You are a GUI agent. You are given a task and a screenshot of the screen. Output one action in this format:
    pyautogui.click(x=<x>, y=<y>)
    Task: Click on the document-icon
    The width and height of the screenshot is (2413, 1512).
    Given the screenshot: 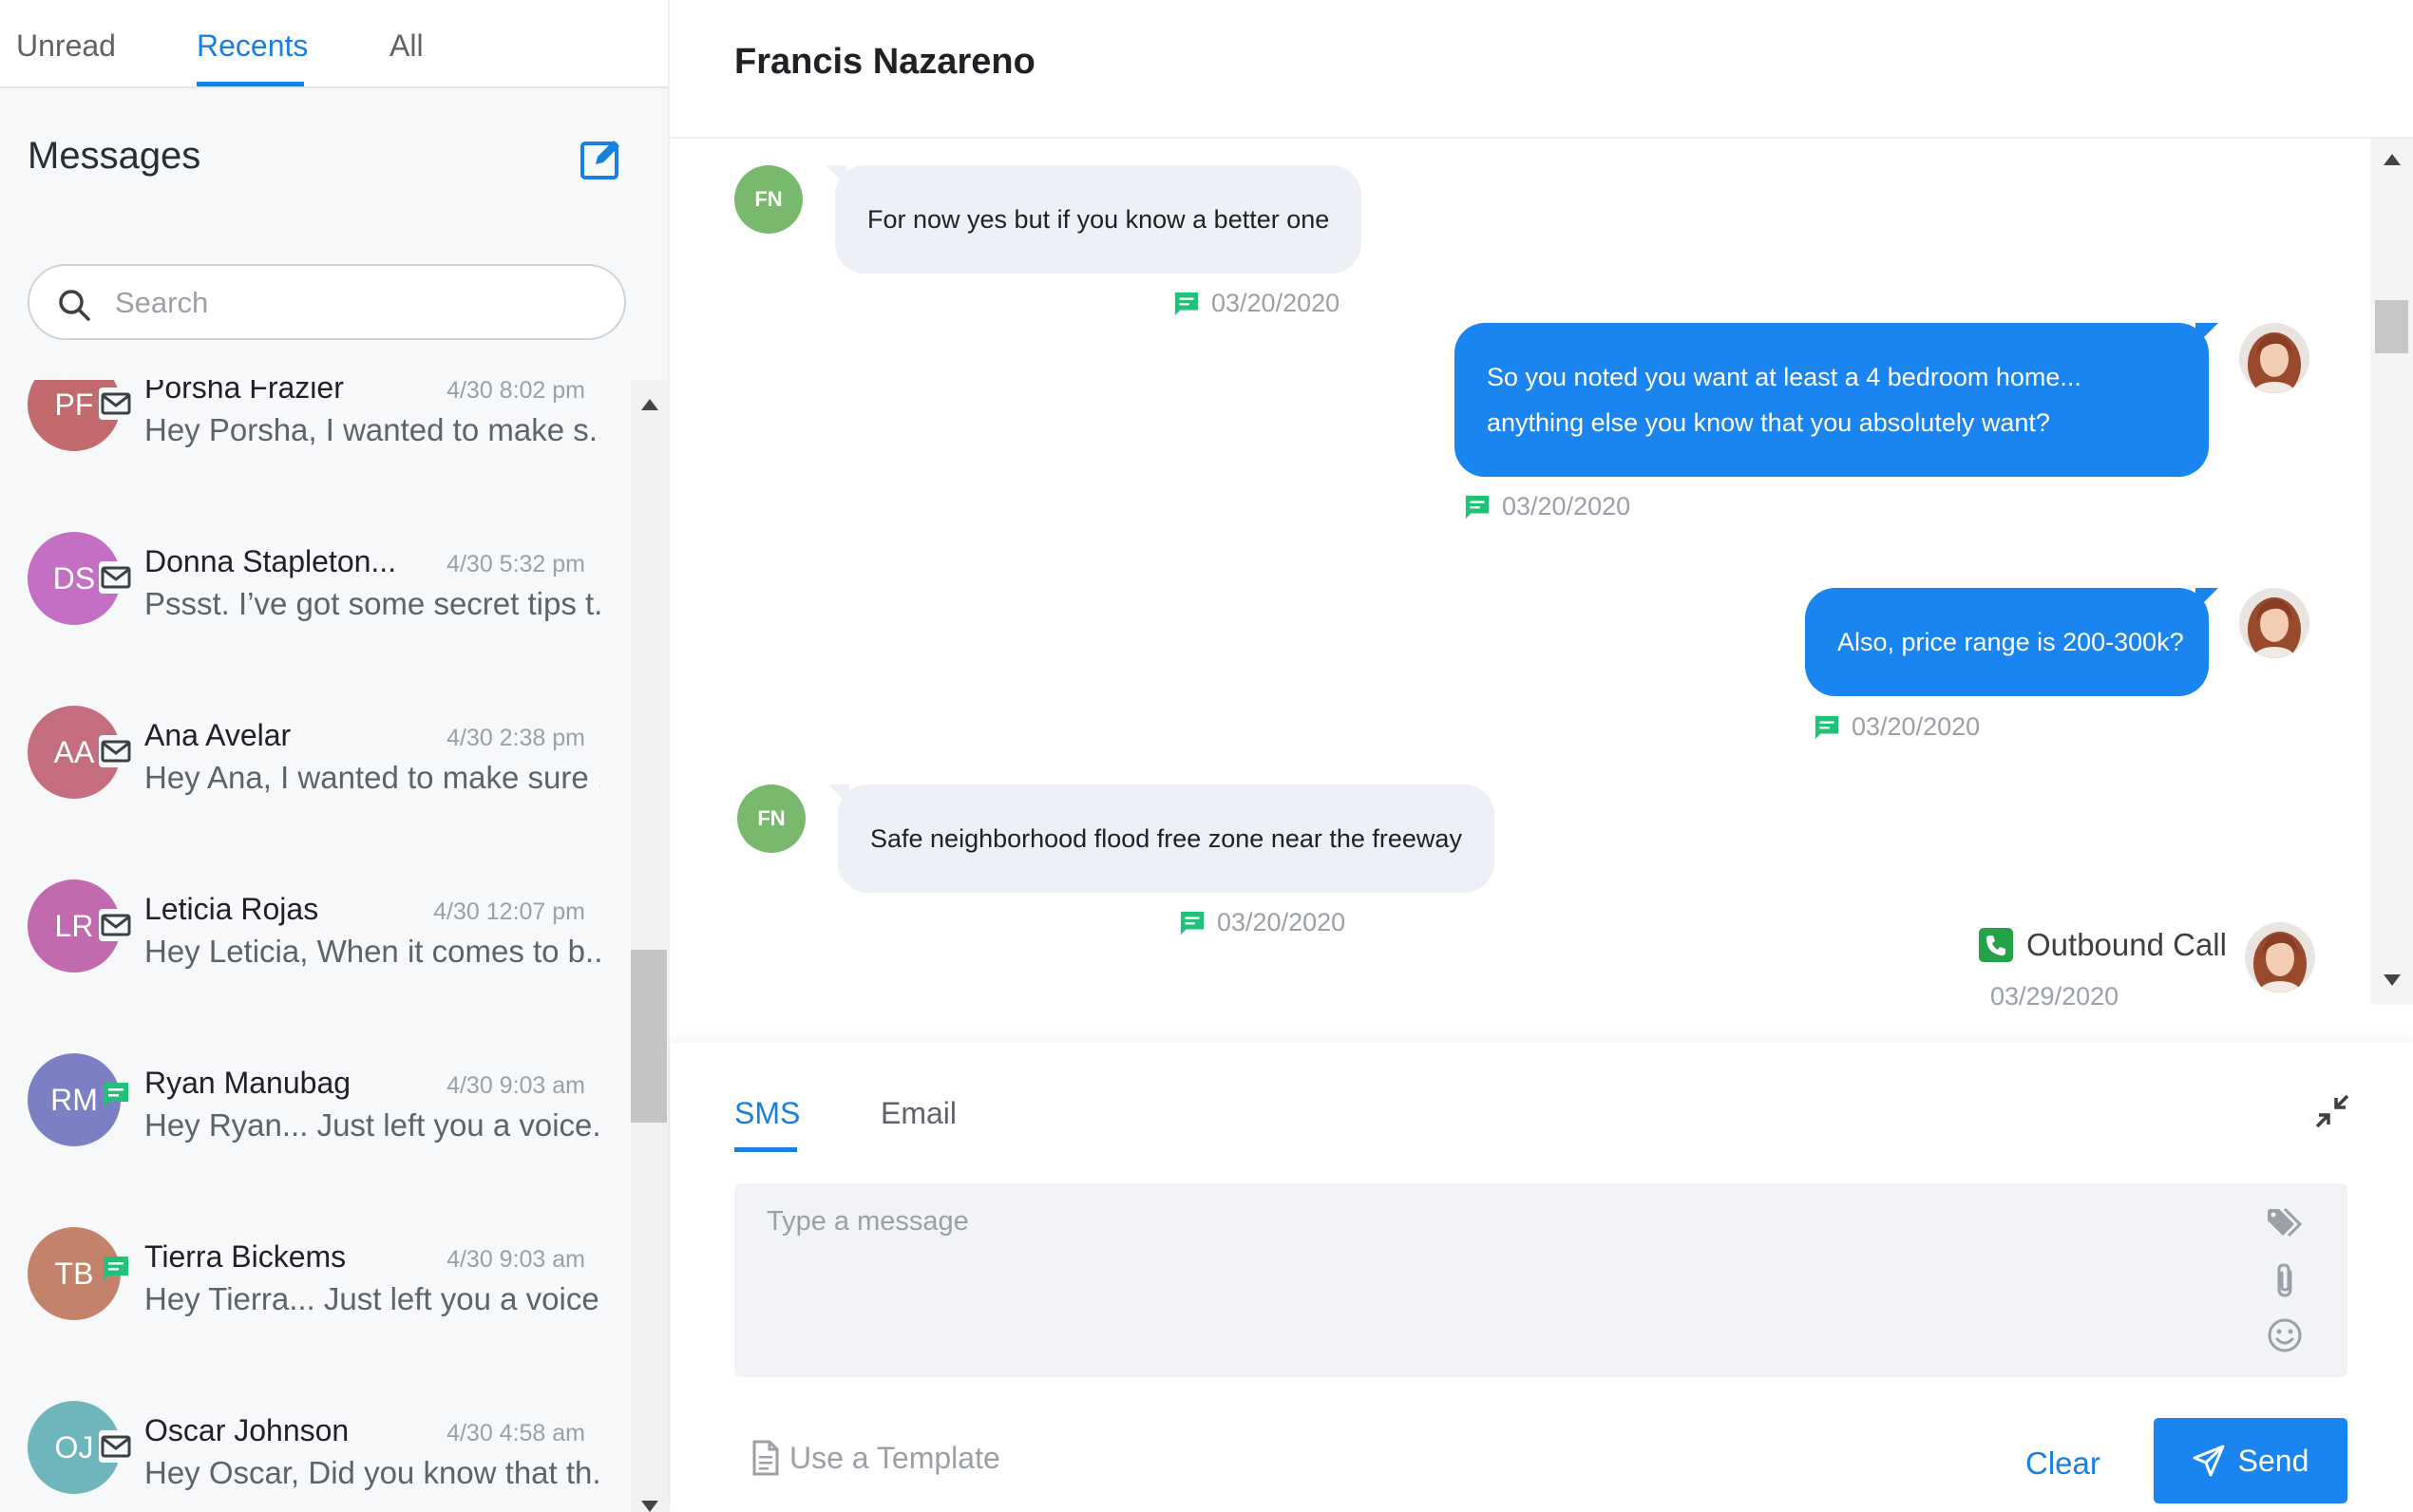 What is the action you would take?
    pyautogui.click(x=765, y=1458)
    